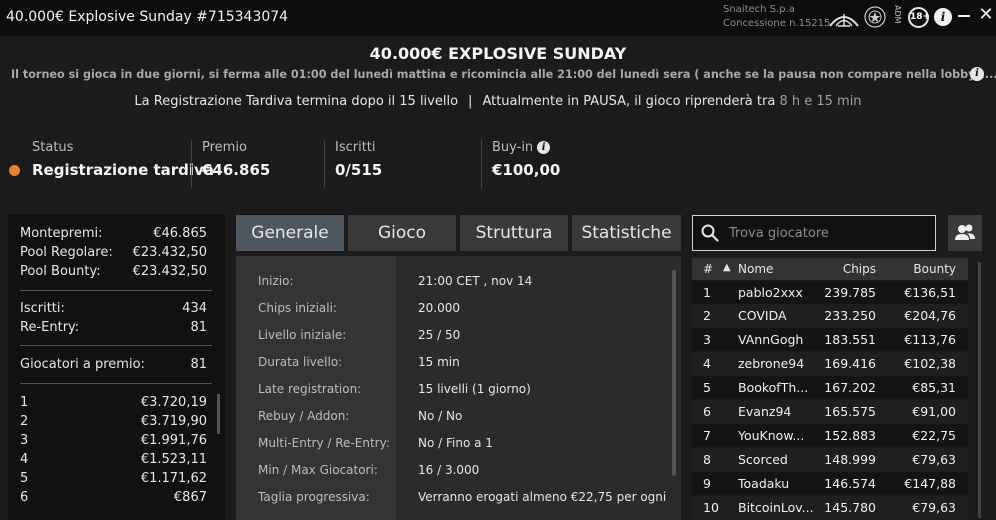 The image size is (996, 520). I want to click on friends-button, so click(965, 233).